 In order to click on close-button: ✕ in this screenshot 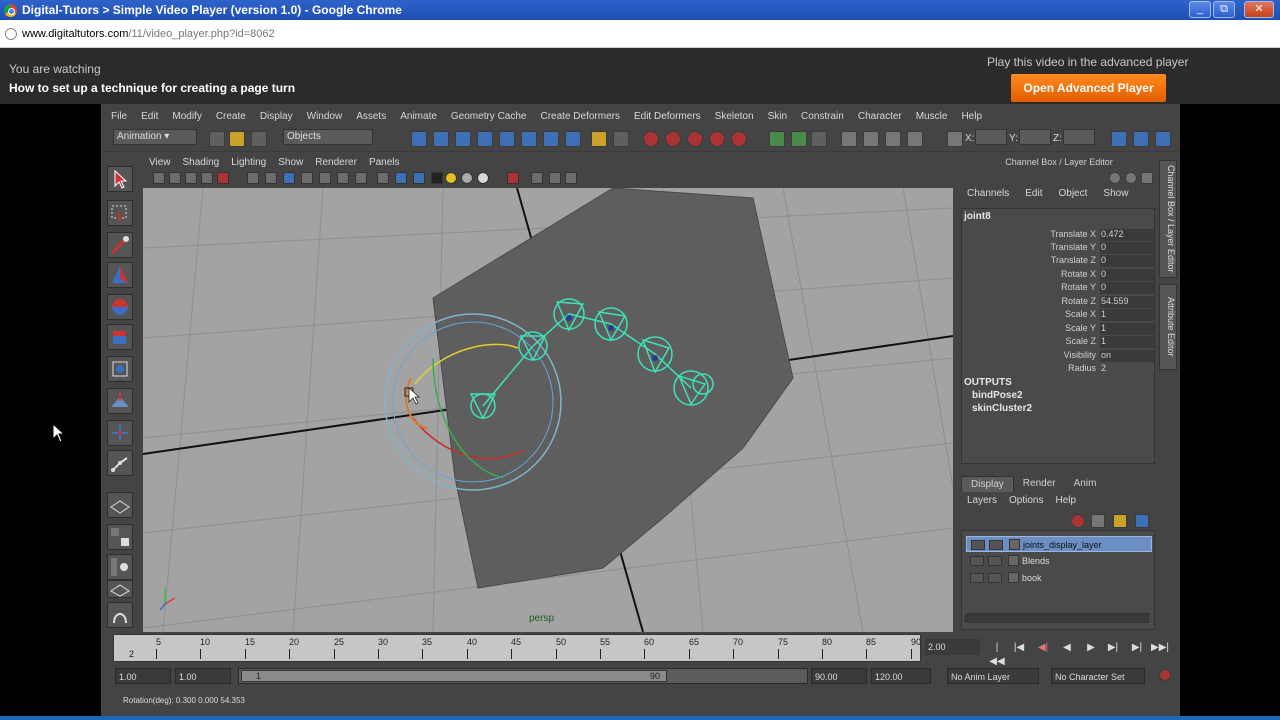, I will do `click(1259, 9)`.